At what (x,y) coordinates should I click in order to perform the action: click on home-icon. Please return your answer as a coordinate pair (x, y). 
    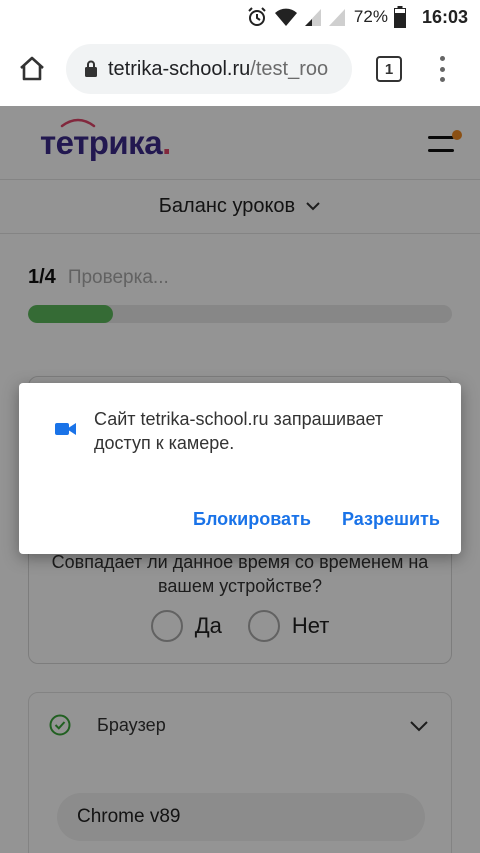
    Looking at the image, I should click on (32, 70).